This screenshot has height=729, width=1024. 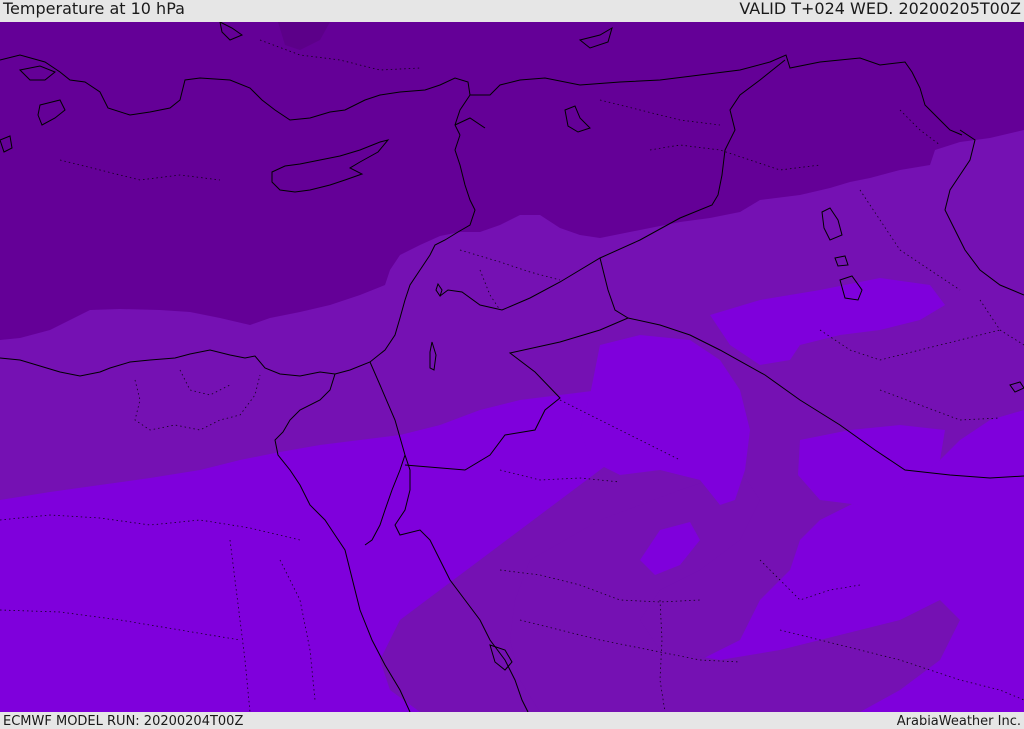 I want to click on credit-label: ArabiaWeather Inc., so click(x=958, y=721).